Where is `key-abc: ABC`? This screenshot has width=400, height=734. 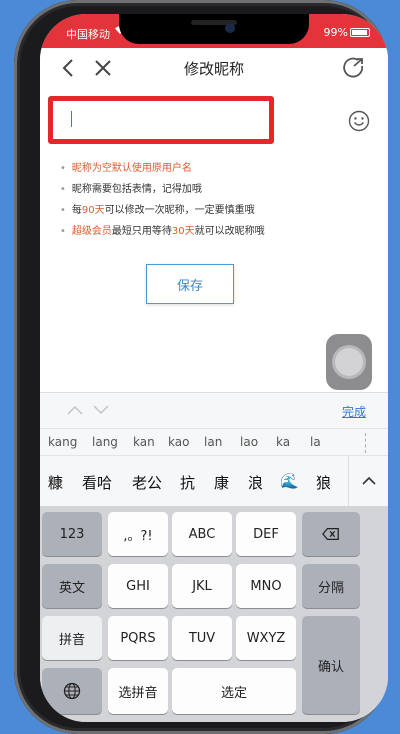 key-abc: ABC is located at coordinates (202, 534).